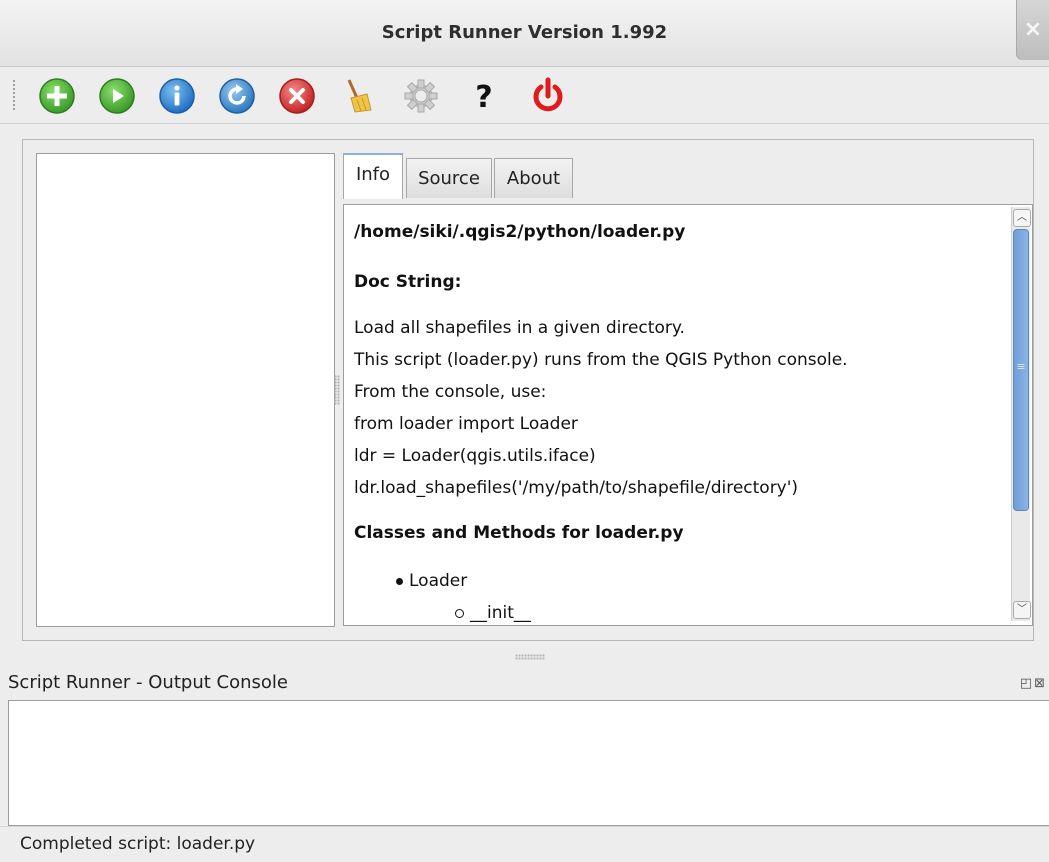  I want to click on settings-button, so click(421, 96).